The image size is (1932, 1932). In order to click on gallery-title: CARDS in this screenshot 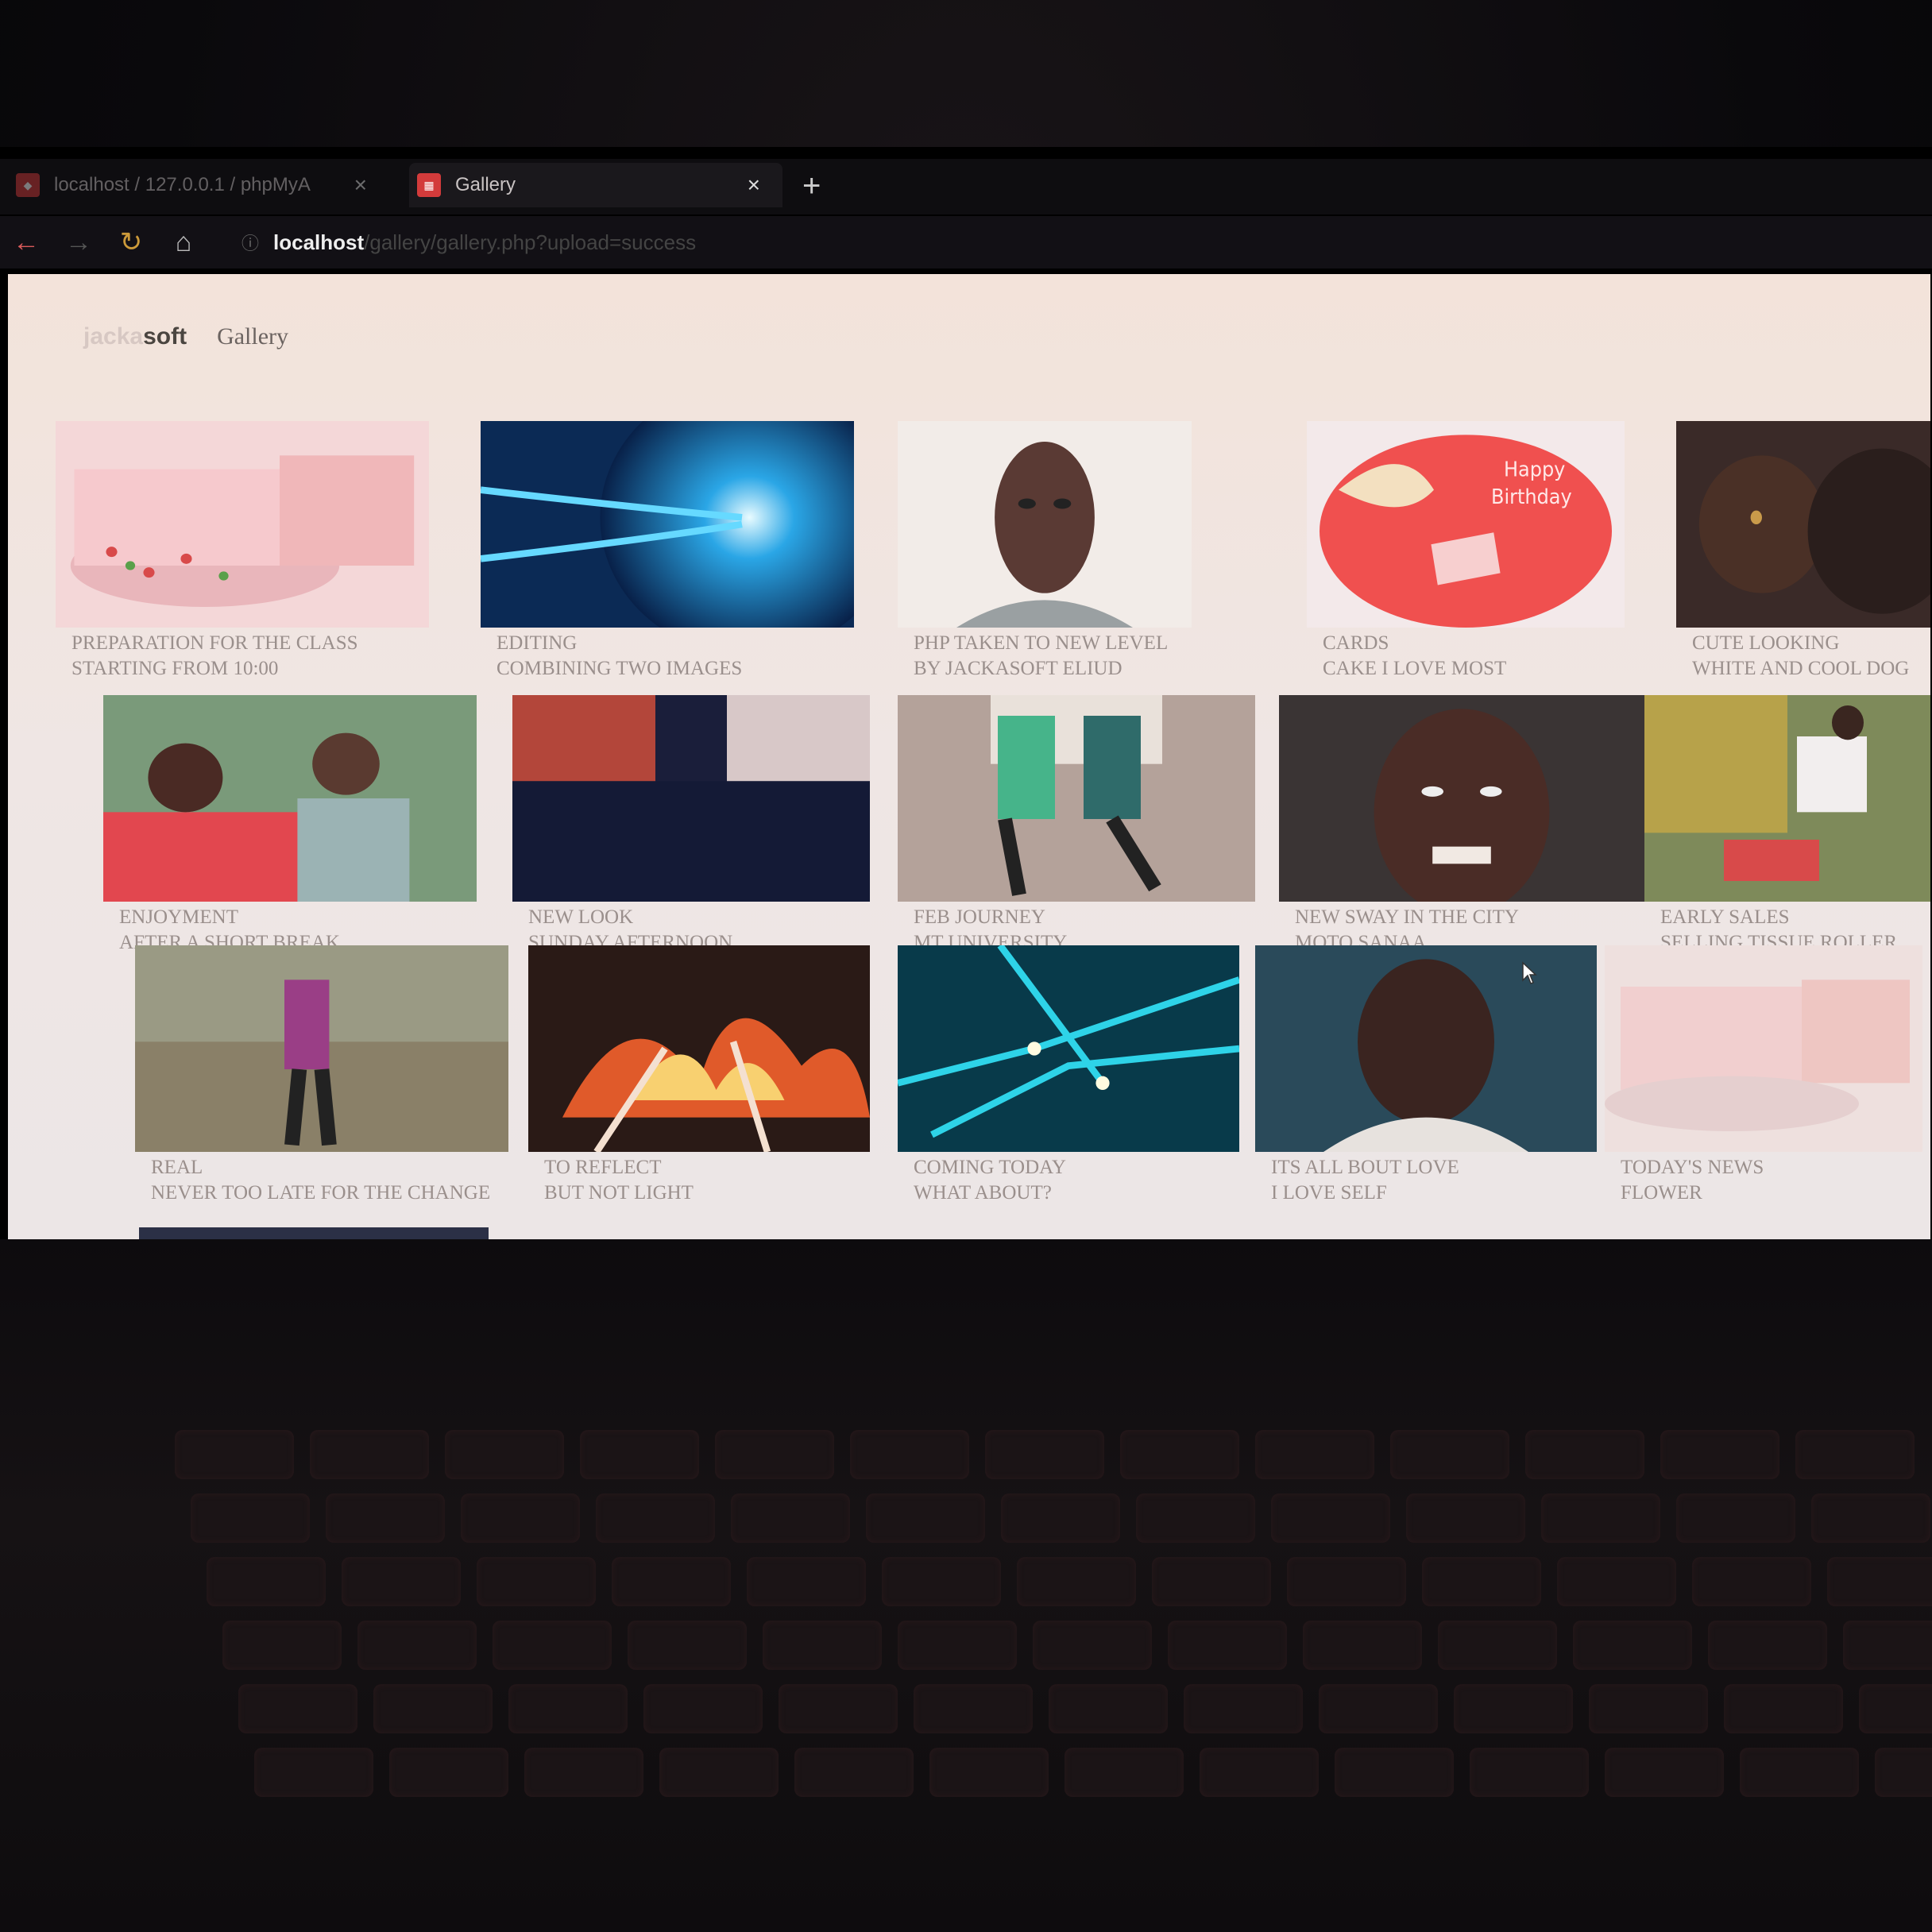, I will do `click(1356, 643)`.